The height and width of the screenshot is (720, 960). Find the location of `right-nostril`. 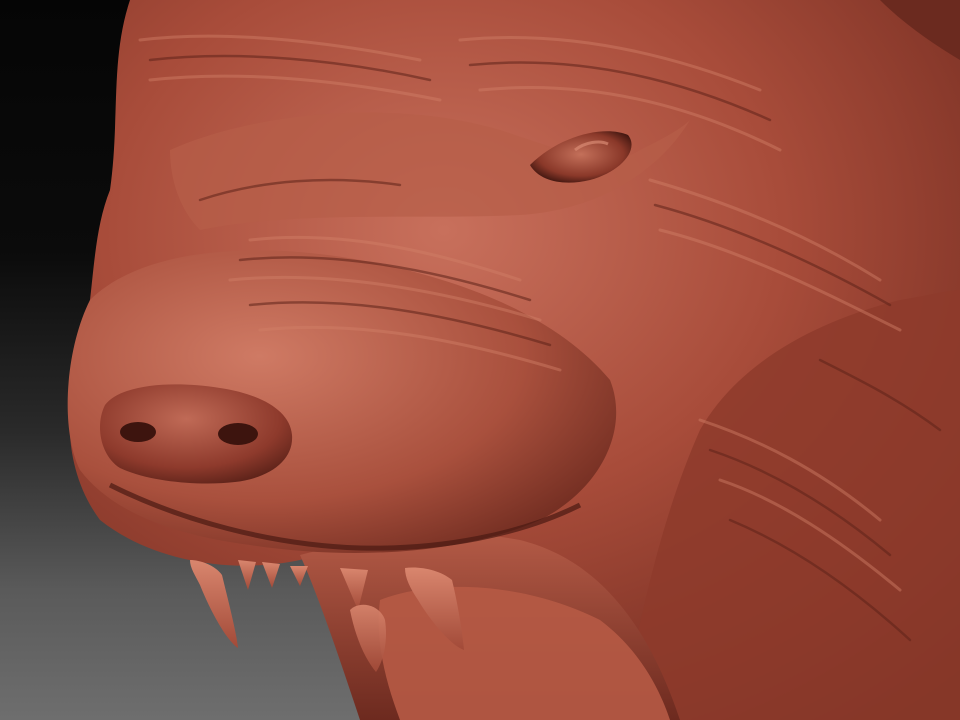

right-nostril is located at coordinates (238, 434).